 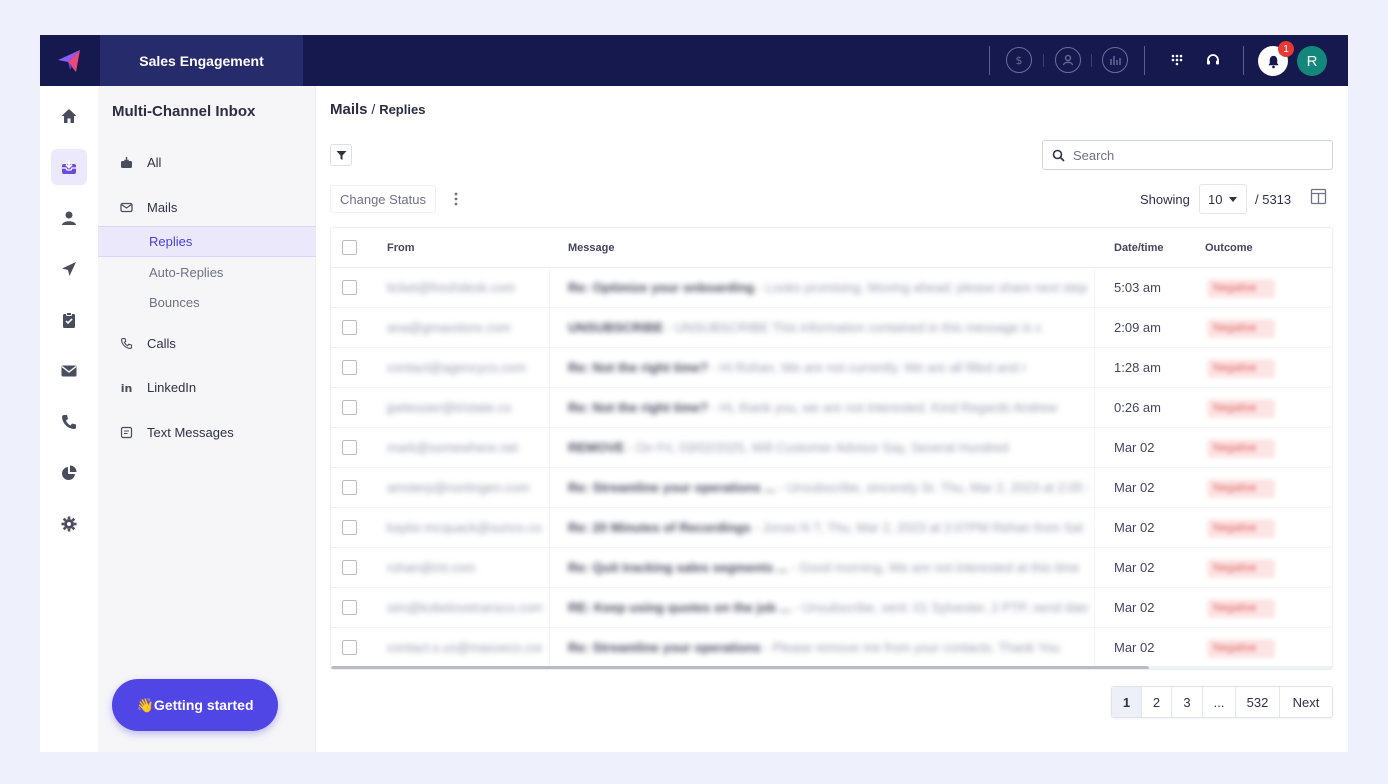 I want to click on page-size-value: 10, so click(x=1215, y=199).